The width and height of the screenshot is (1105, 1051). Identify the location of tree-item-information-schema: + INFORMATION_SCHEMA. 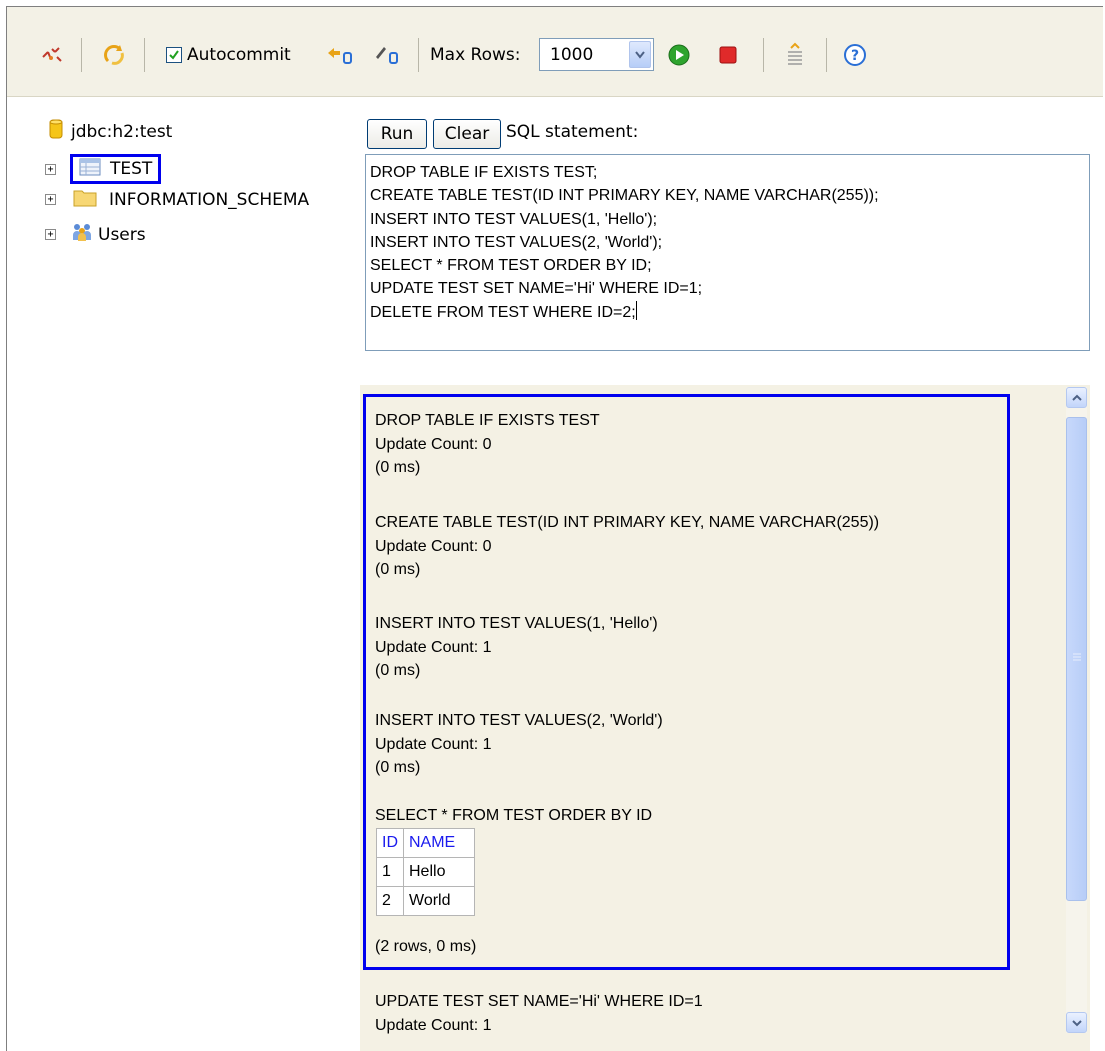
(177, 199).